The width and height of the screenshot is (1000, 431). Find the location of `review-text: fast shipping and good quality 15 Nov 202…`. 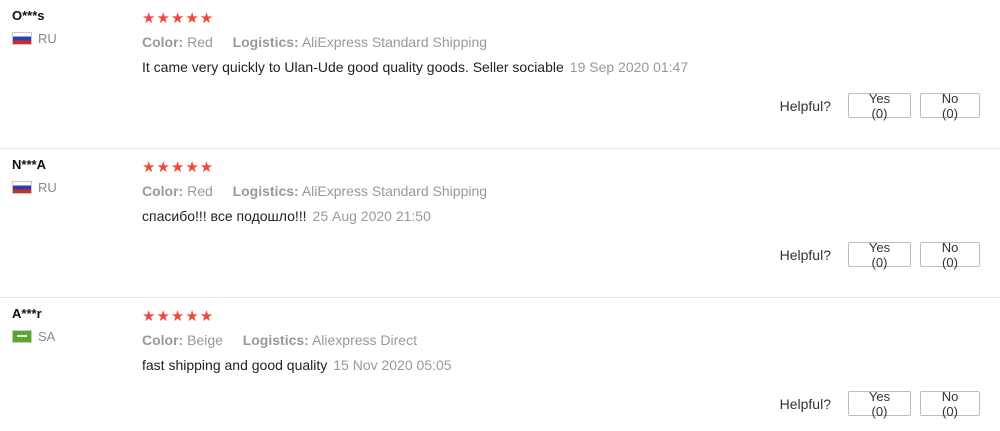

review-text: fast shipping and good quality 15 Nov 202… is located at coordinates (297, 365).